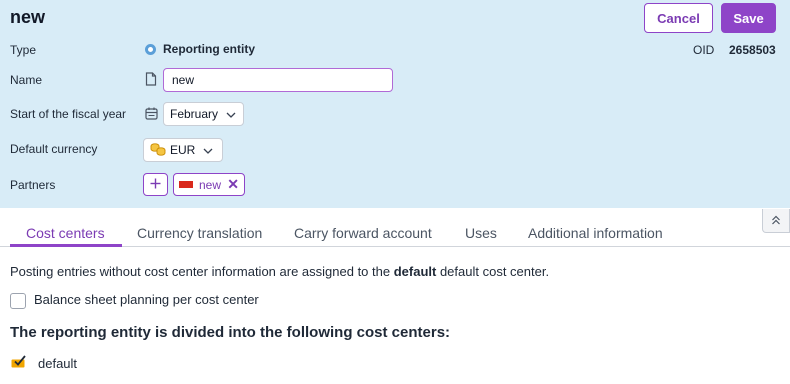 This screenshot has height=384, width=790. What do you see at coordinates (151, 80) in the screenshot?
I see `document-icon` at bounding box center [151, 80].